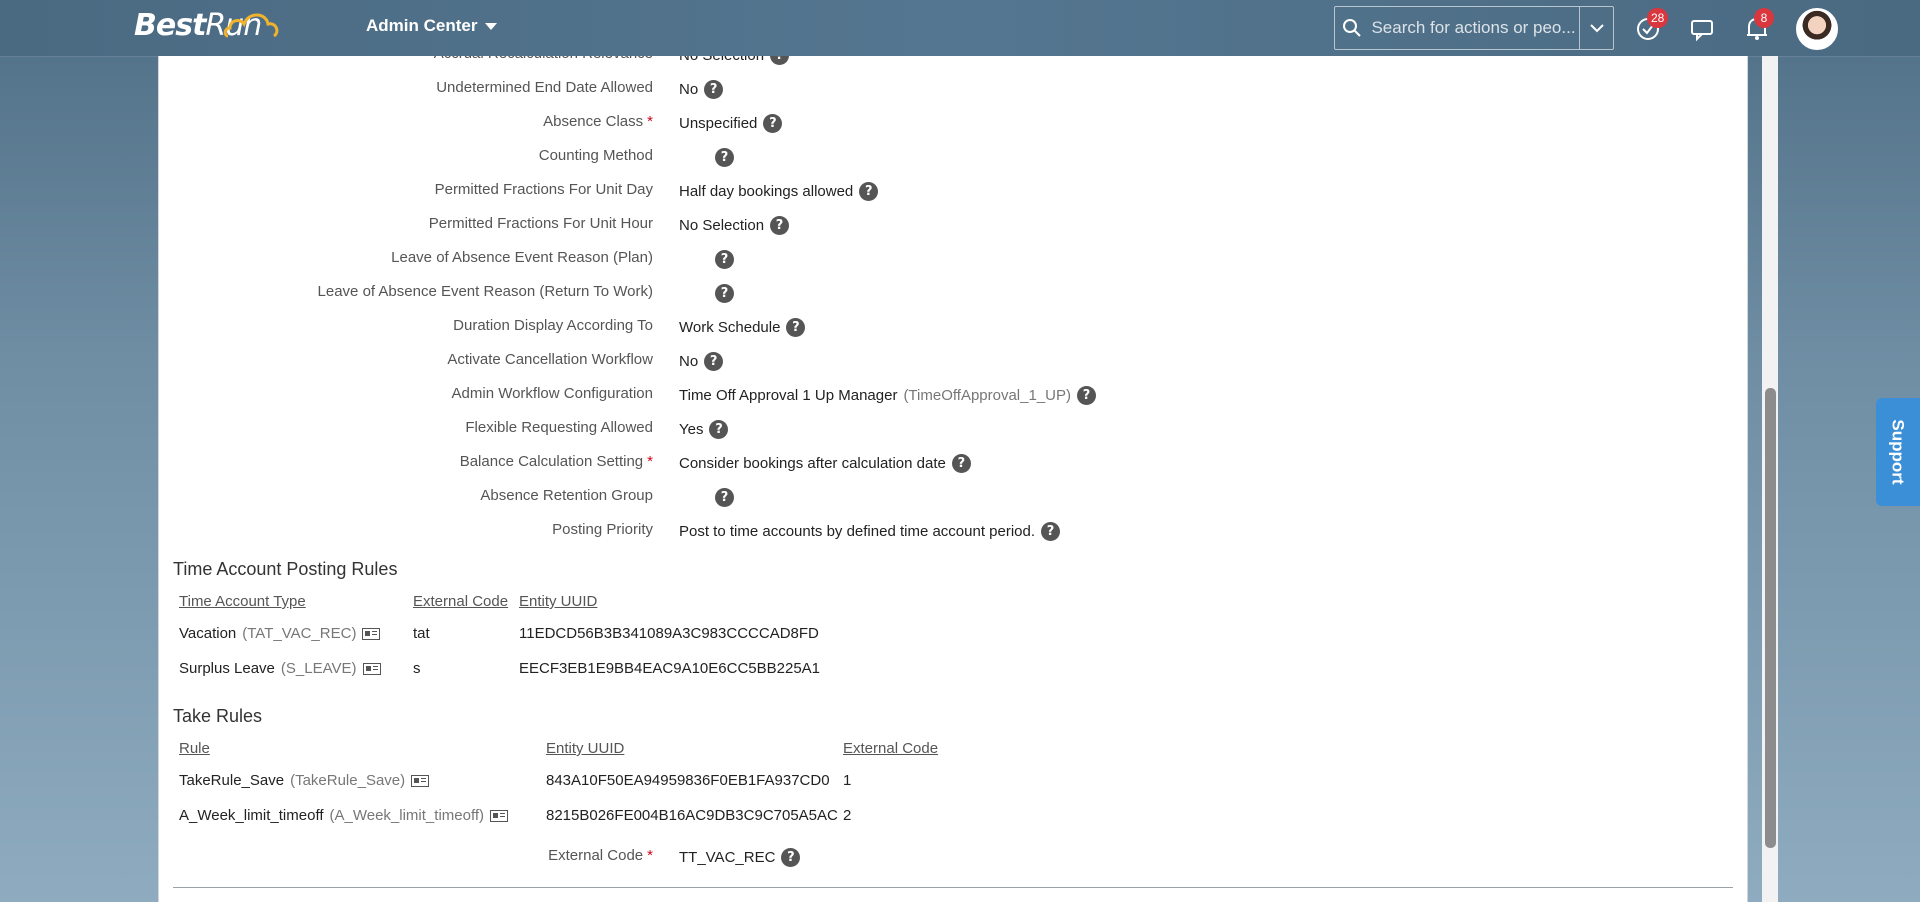 The width and height of the screenshot is (1920, 902). What do you see at coordinates (788, 395) in the screenshot?
I see `field-value-text: Time Off Approval 1 Up Manager` at bounding box center [788, 395].